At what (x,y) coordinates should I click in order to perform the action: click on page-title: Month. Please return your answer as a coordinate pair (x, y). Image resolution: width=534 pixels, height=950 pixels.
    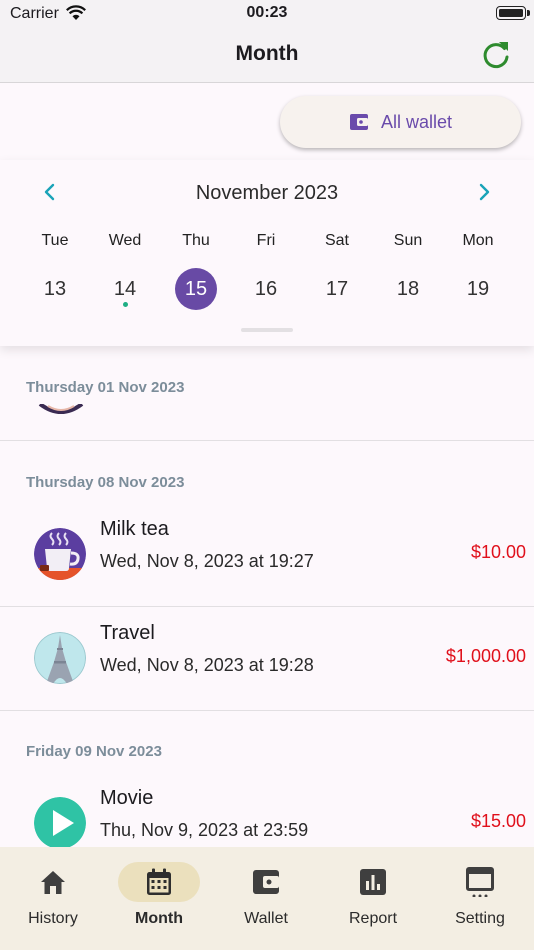
    Looking at the image, I should click on (267, 53).